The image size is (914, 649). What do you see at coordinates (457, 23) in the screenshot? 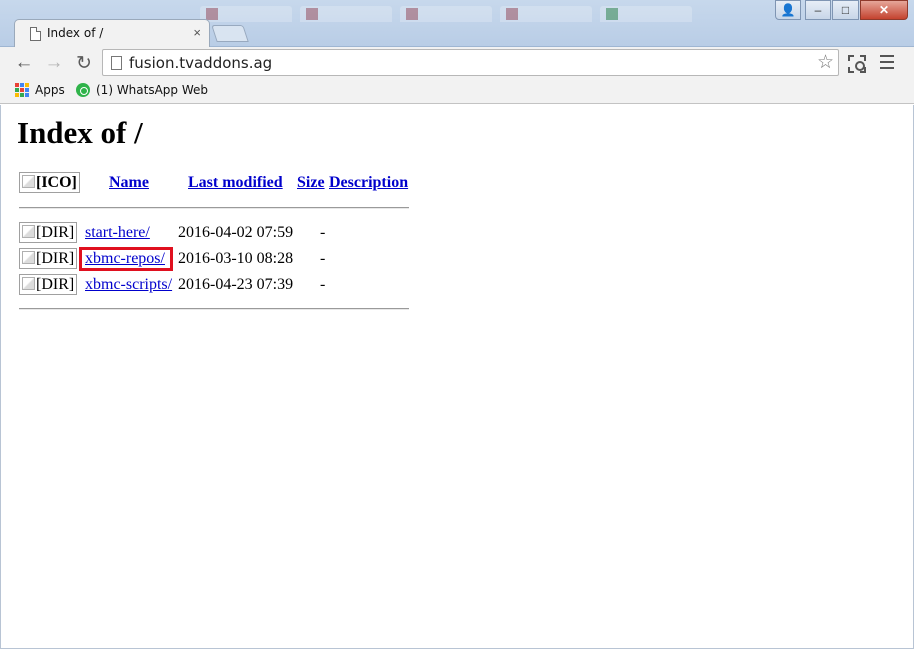
I see `browser-titlebar: Index of / × 👤 ‒ □ ✕` at bounding box center [457, 23].